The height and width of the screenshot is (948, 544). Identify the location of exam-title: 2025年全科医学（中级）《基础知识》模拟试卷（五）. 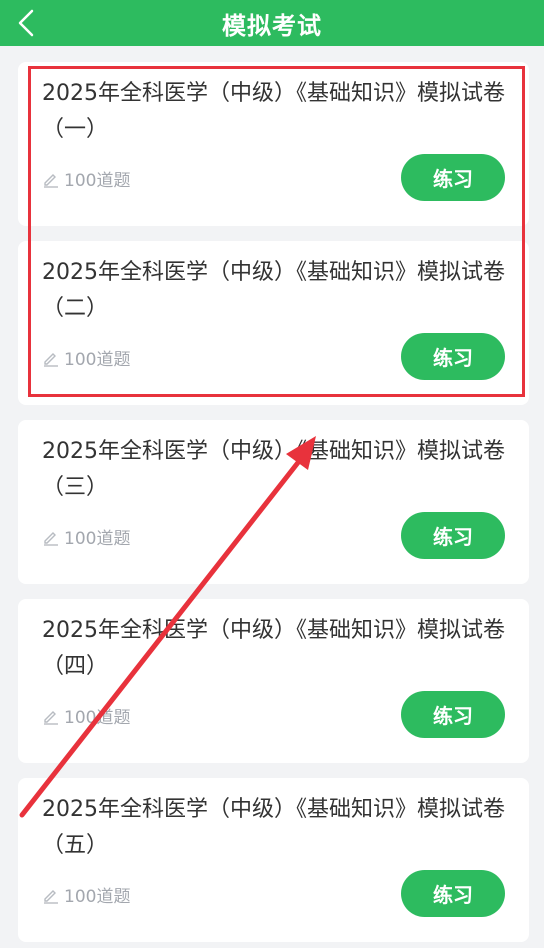
(273, 827).